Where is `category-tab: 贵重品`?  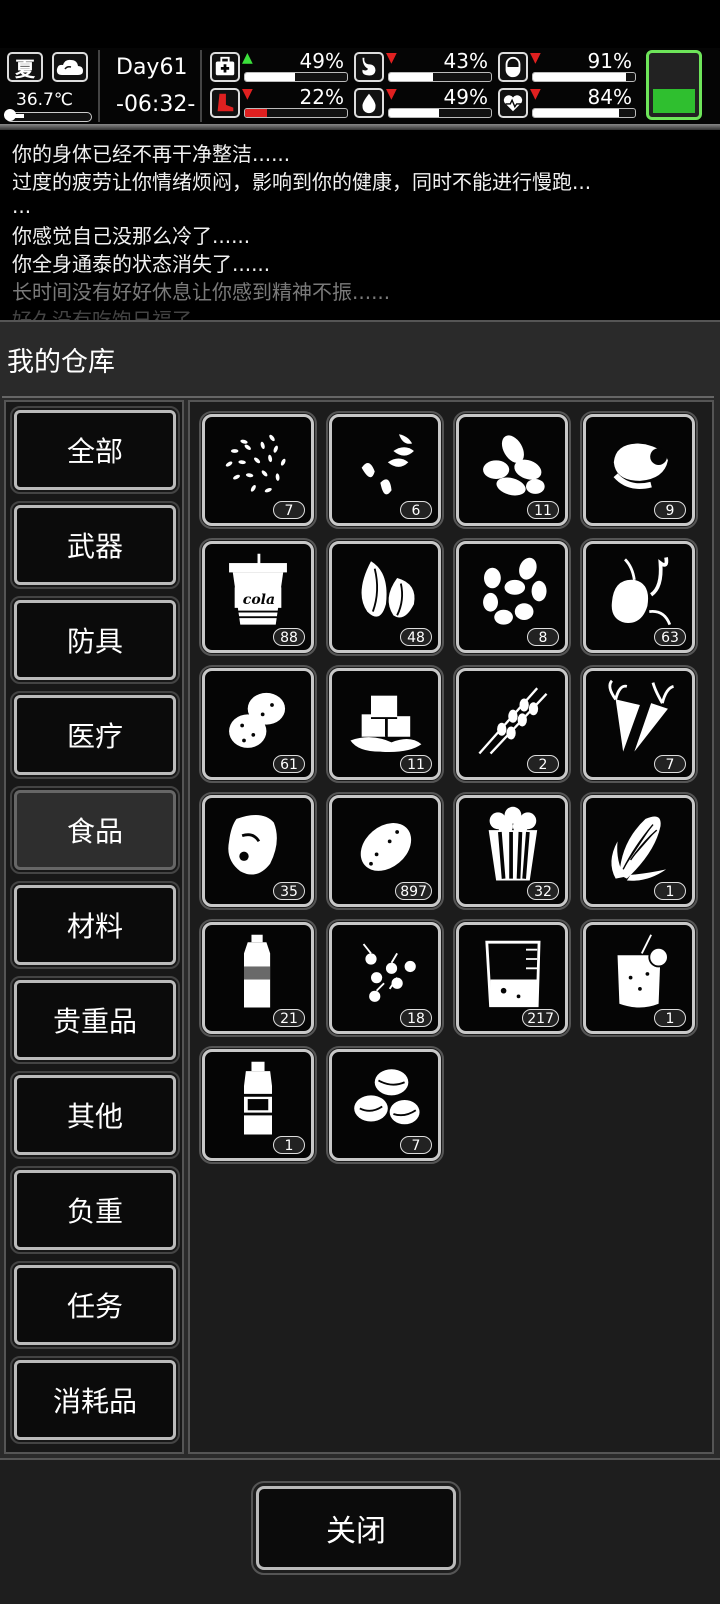 category-tab: 贵重品 is located at coordinates (95, 1020).